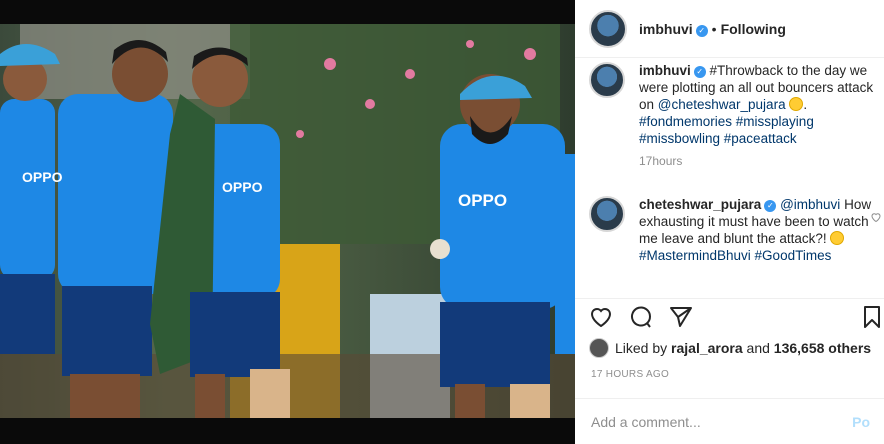  Describe the element at coordinates (665, 70) in the screenshot. I see `caption-username: imbhuvi` at that location.